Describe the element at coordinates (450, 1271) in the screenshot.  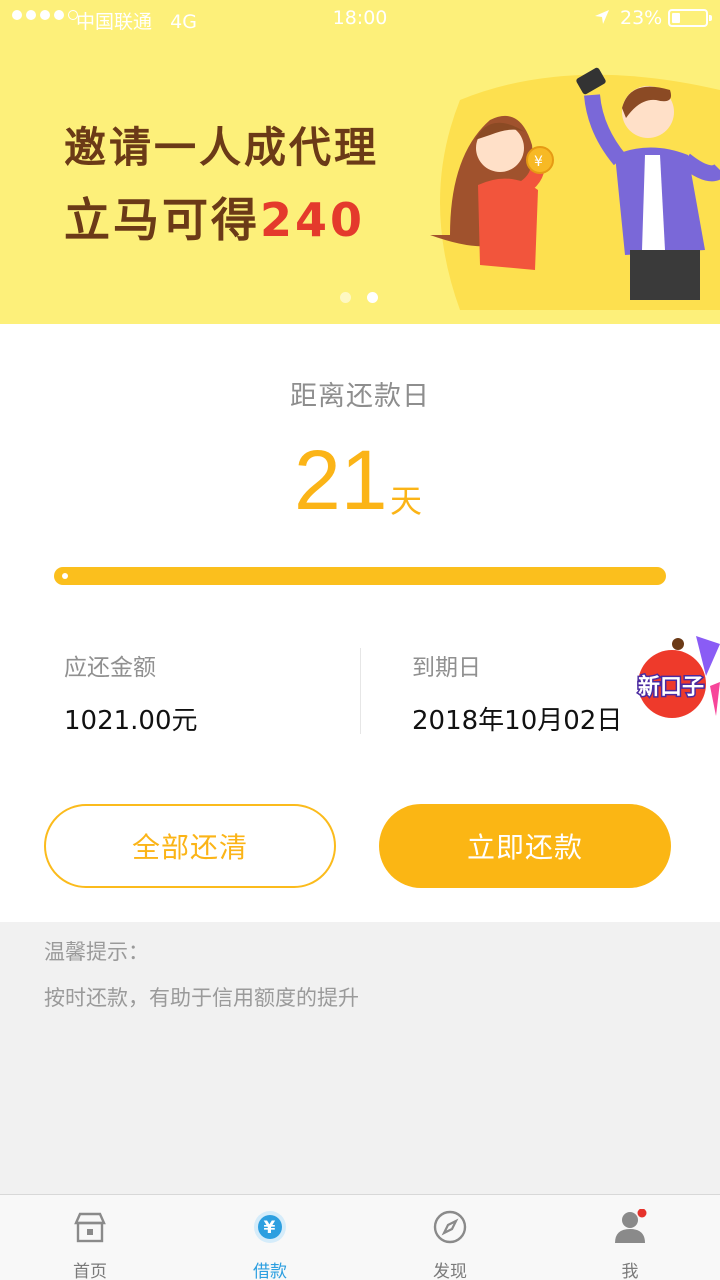
I see `tab-label: 发现` at that location.